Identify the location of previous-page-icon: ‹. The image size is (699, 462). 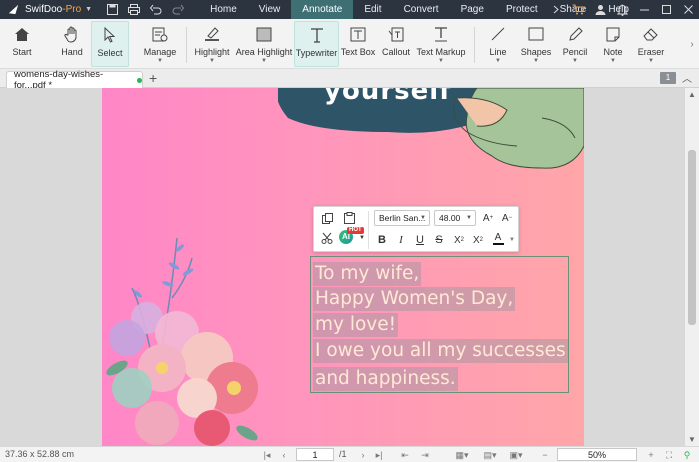
(284, 455).